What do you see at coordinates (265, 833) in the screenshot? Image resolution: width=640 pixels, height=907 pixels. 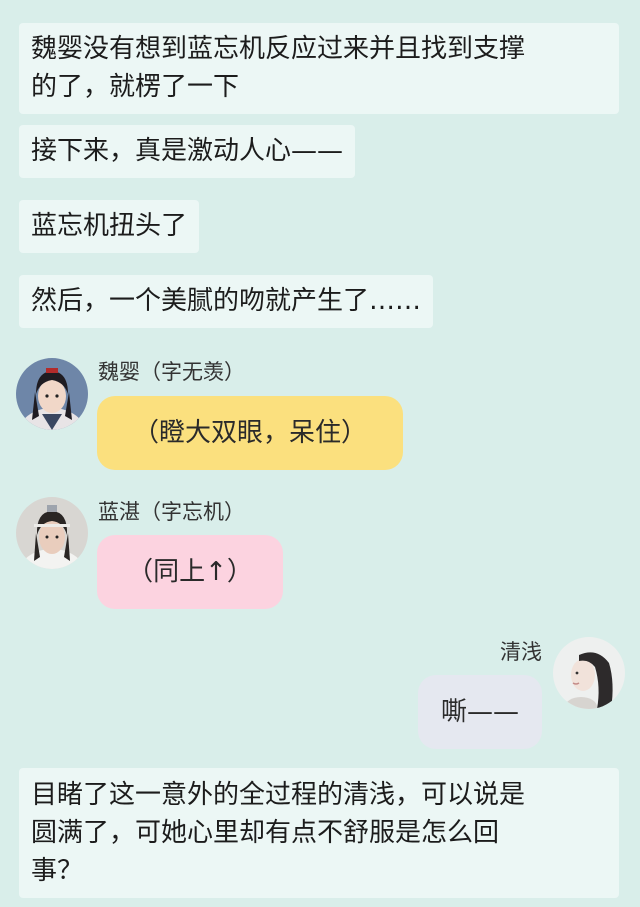 I see `narration-text: 圆满了，可她心里却有点不舒服是怎么回` at bounding box center [265, 833].